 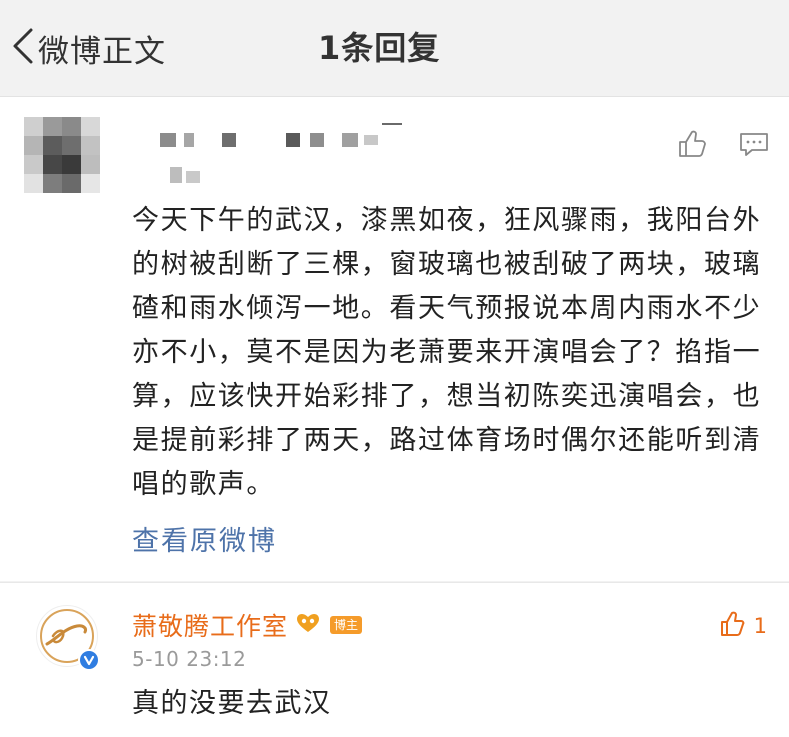 What do you see at coordinates (754, 144) in the screenshot?
I see `comment-icon` at bounding box center [754, 144].